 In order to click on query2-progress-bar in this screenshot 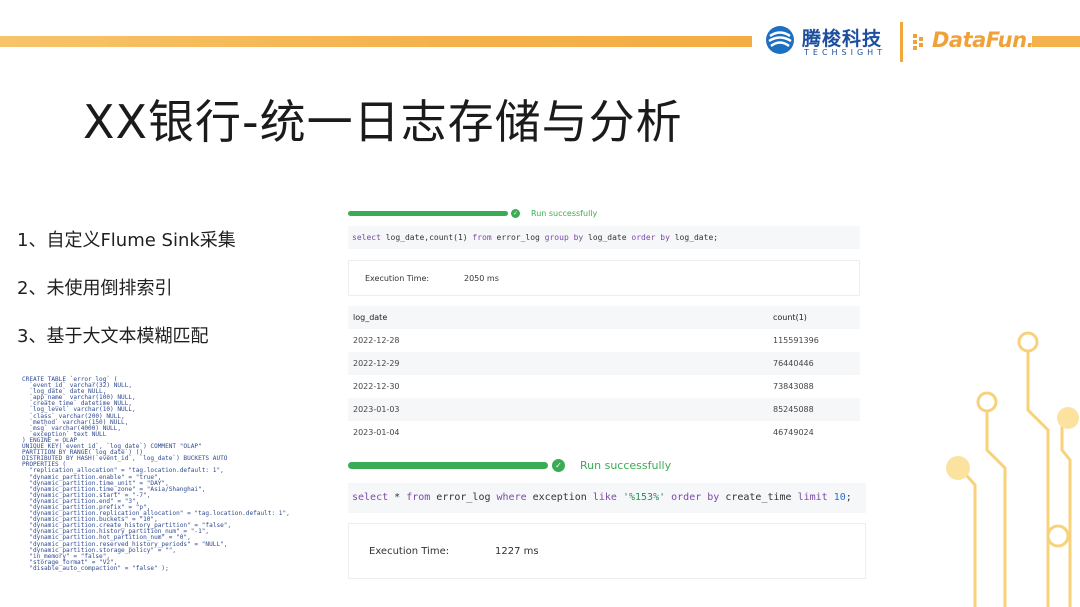, I will do `click(448, 465)`.